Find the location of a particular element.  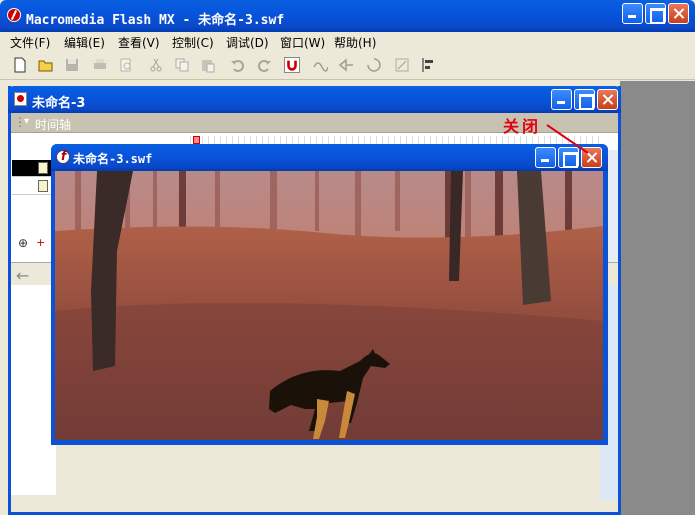

back-arrow-icon: ← is located at coordinates (22, 275).